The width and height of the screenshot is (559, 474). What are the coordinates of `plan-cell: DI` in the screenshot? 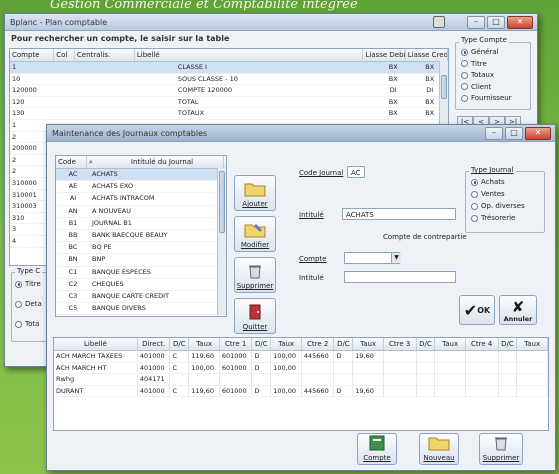 It's located at (393, 90).